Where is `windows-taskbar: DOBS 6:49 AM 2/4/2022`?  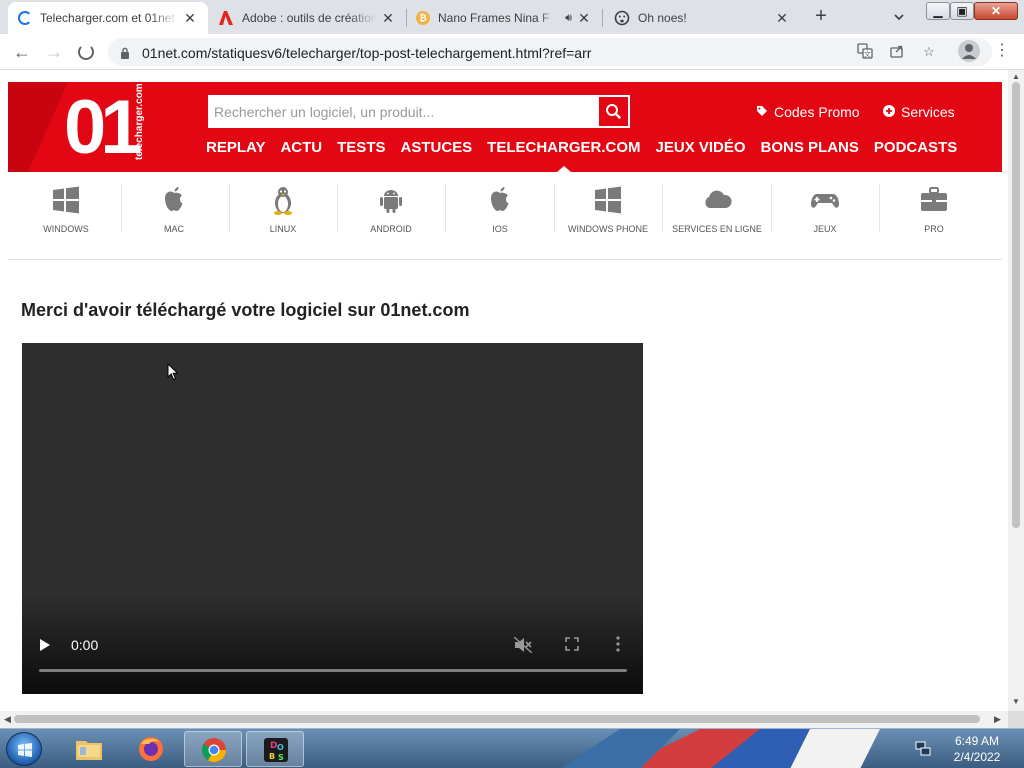
windows-taskbar: DOBS 6:49 AM 2/4/2022 is located at coordinates (512, 748).